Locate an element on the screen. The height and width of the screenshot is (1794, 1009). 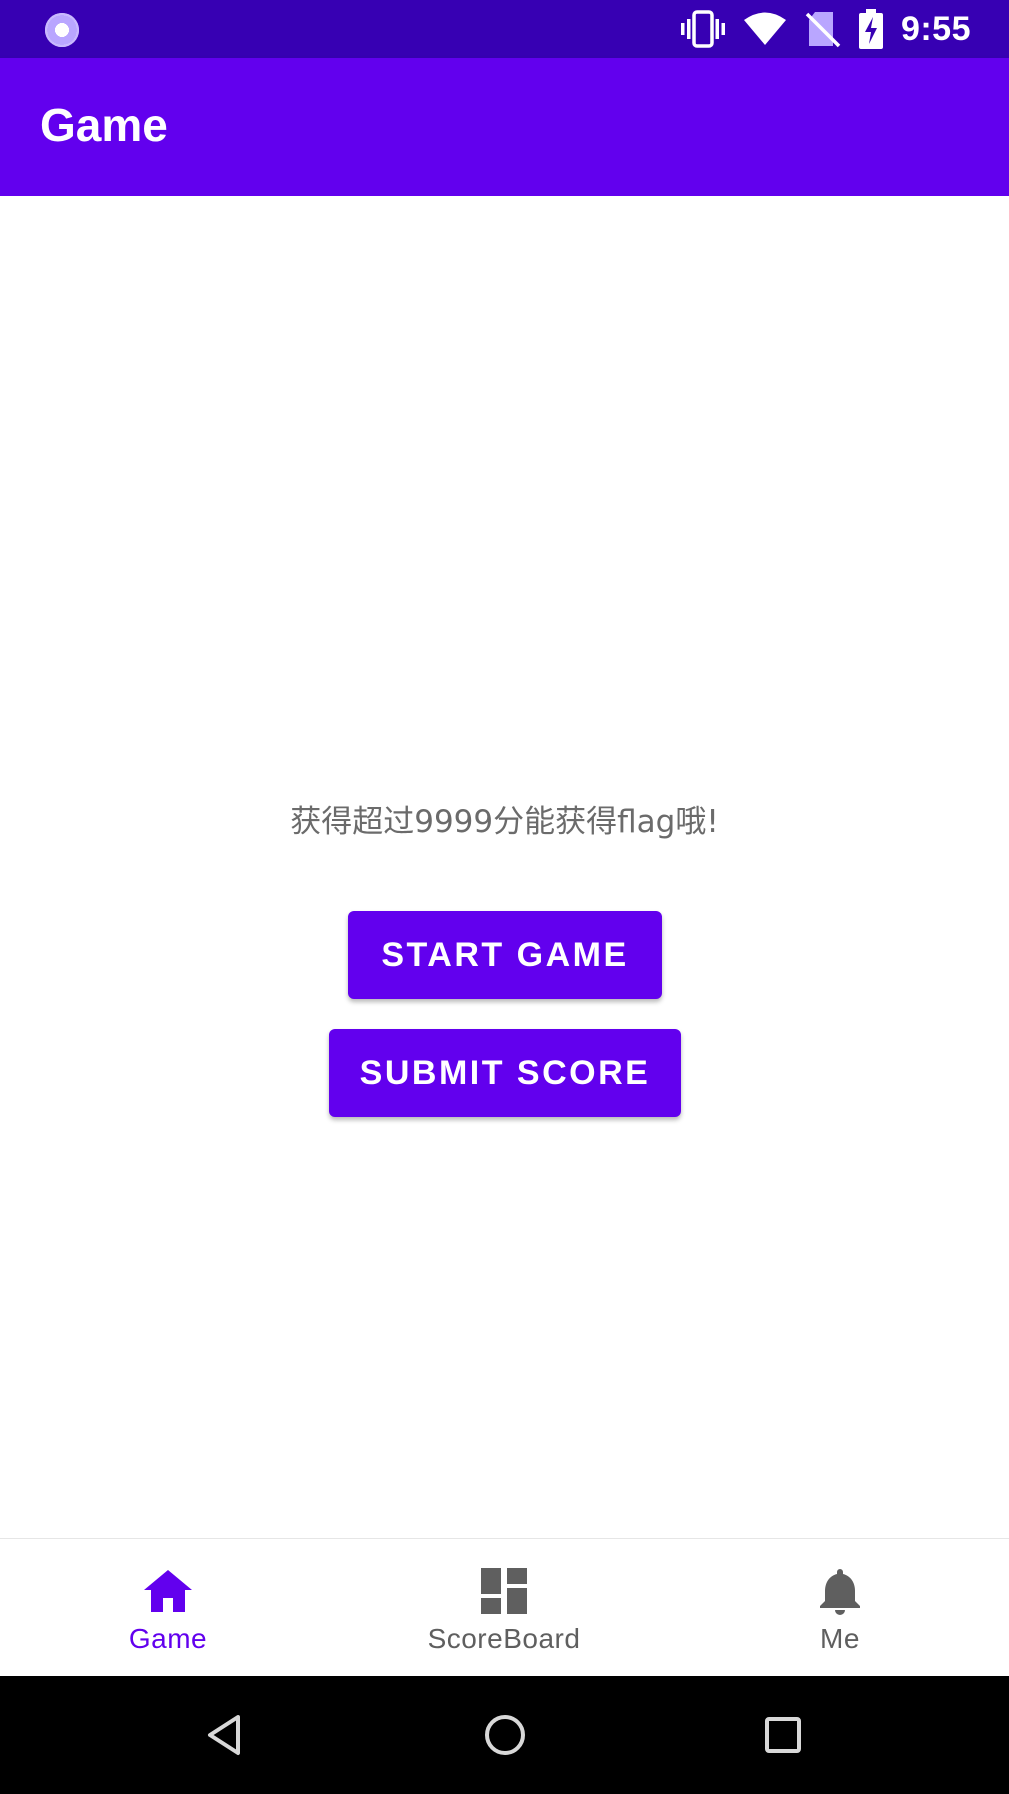
recents-icon is located at coordinates (783, 1735).